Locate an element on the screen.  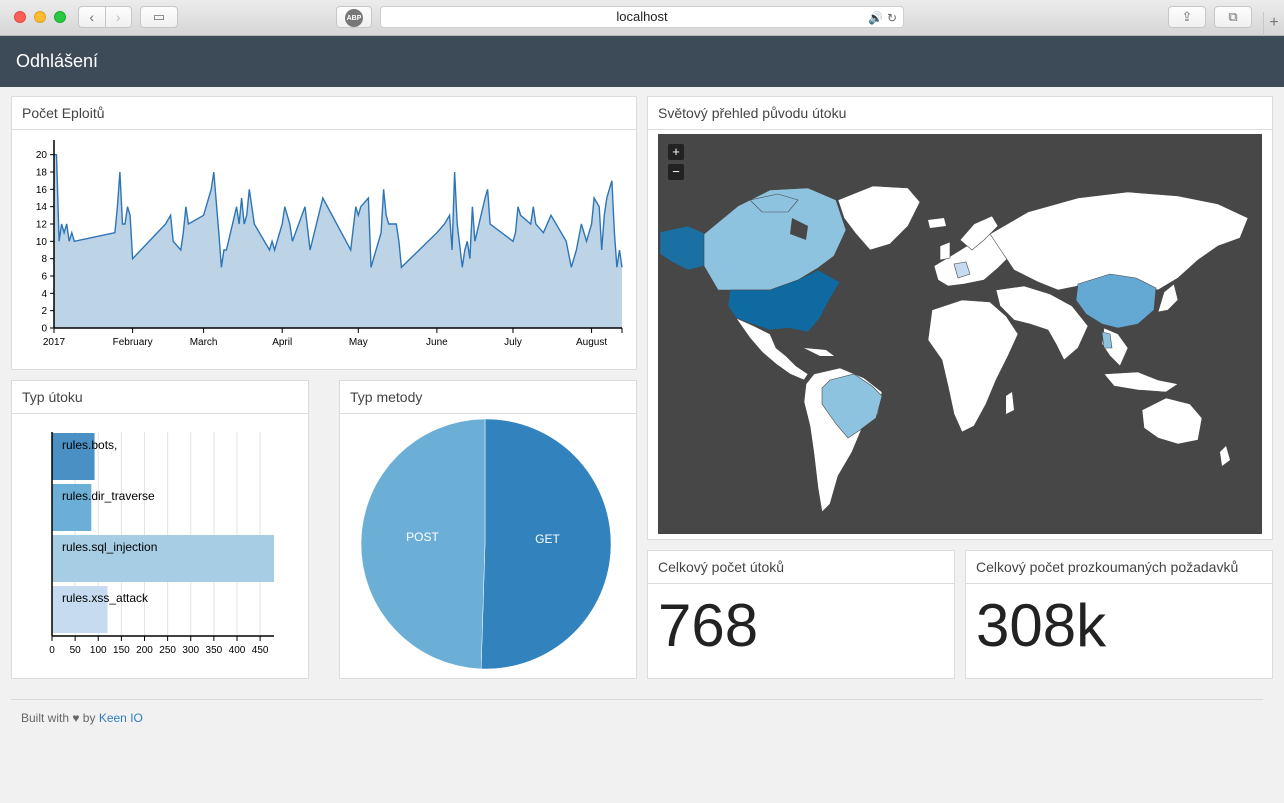
pie-label-post: POST is located at coordinates (422, 537).